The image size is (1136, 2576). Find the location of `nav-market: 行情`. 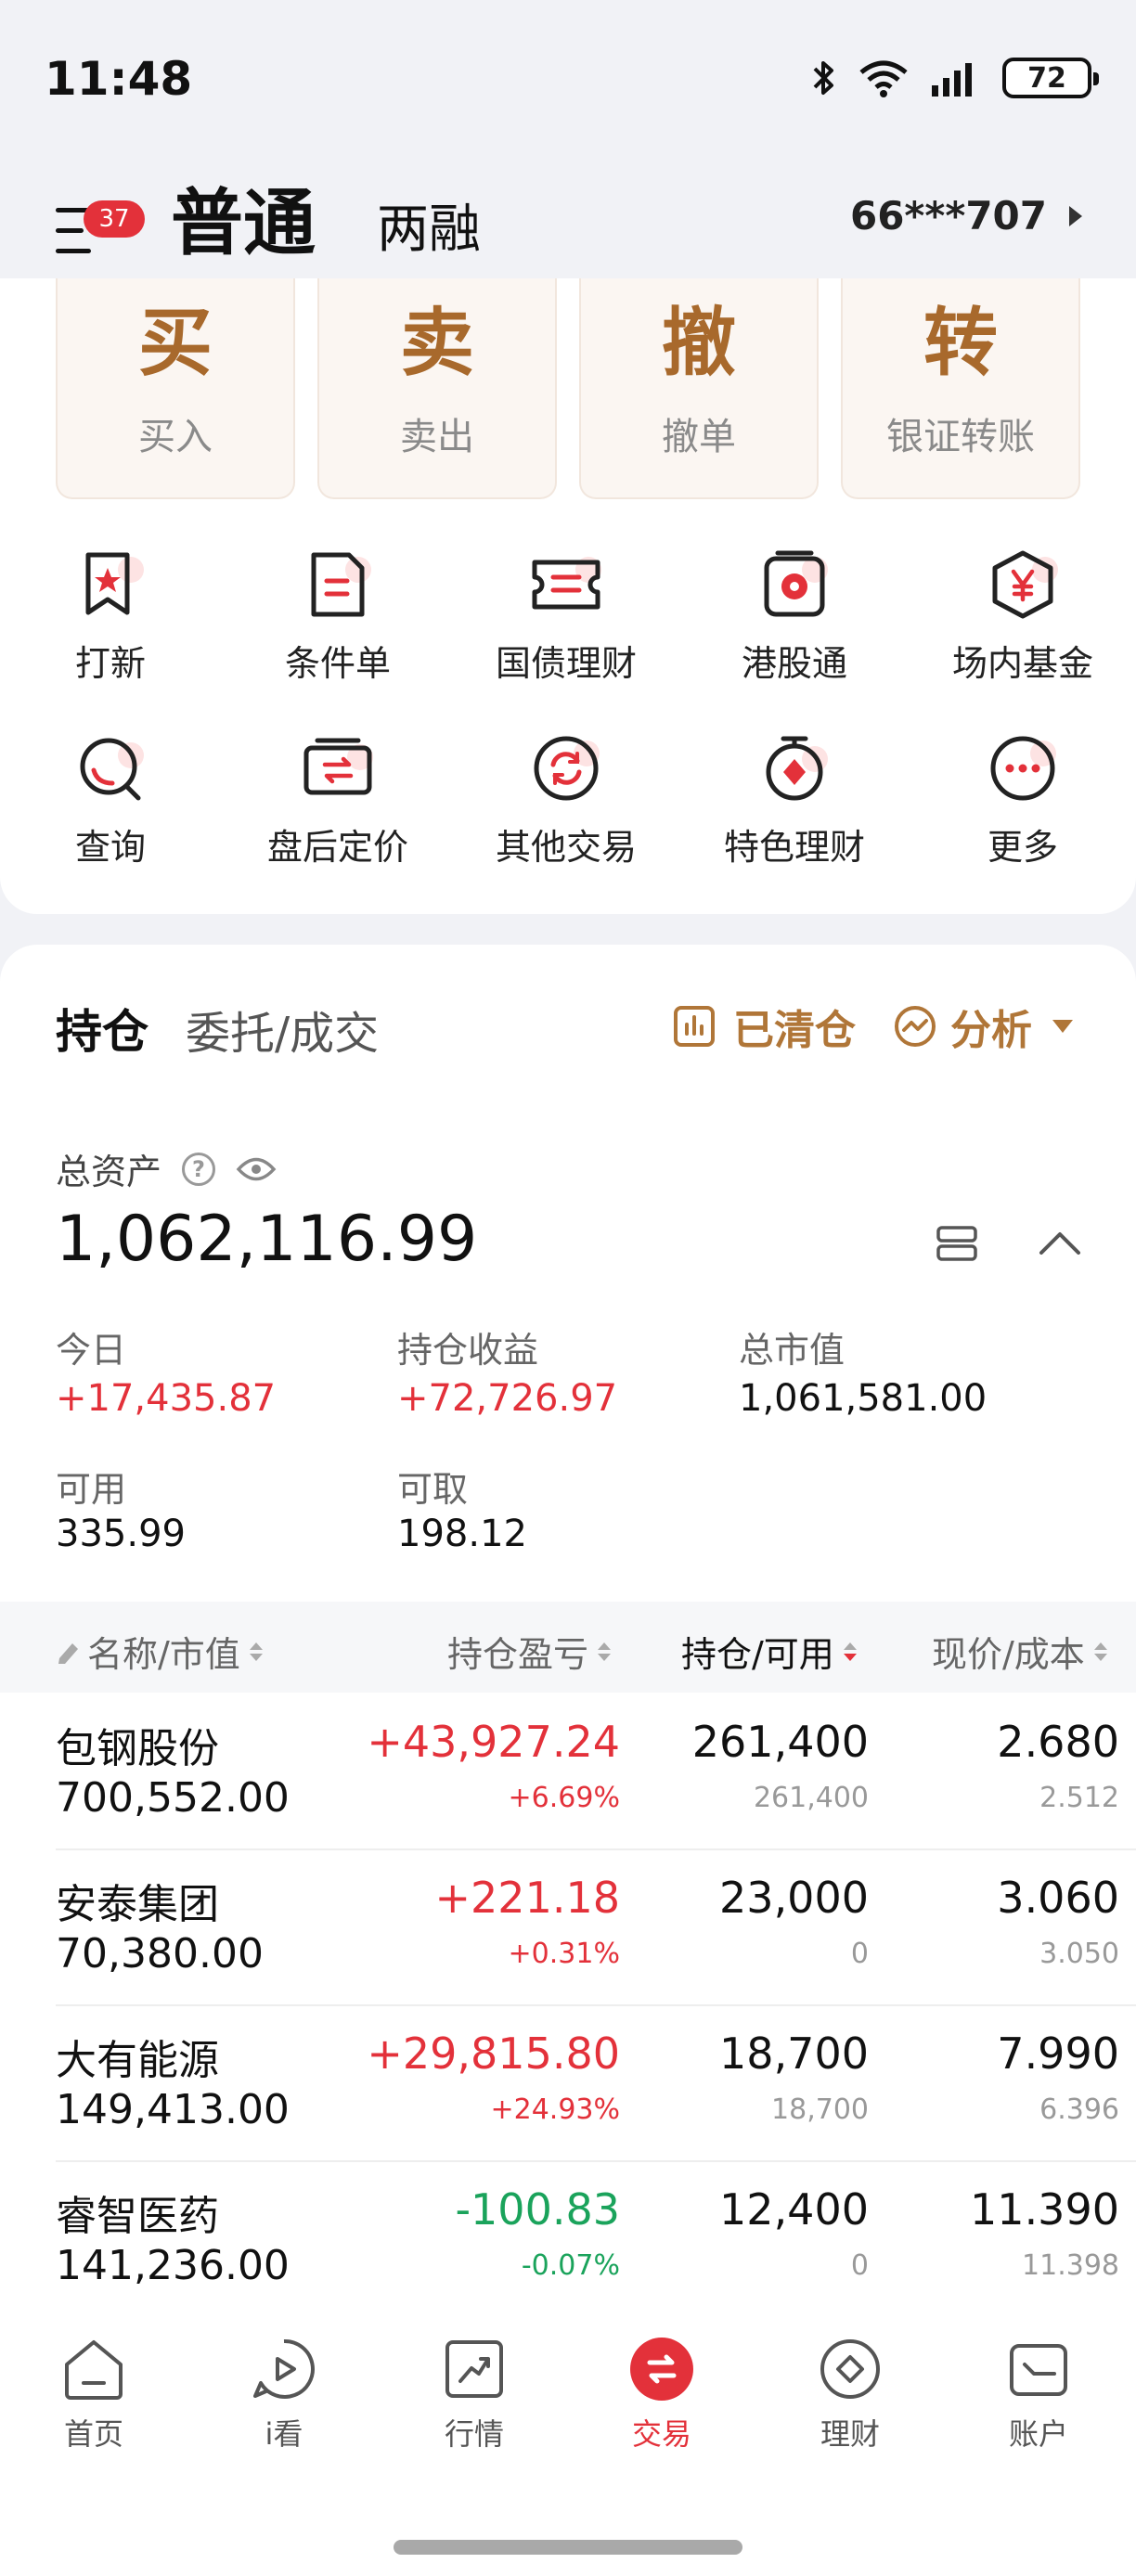

nav-market: 行情 is located at coordinates (474, 2395).